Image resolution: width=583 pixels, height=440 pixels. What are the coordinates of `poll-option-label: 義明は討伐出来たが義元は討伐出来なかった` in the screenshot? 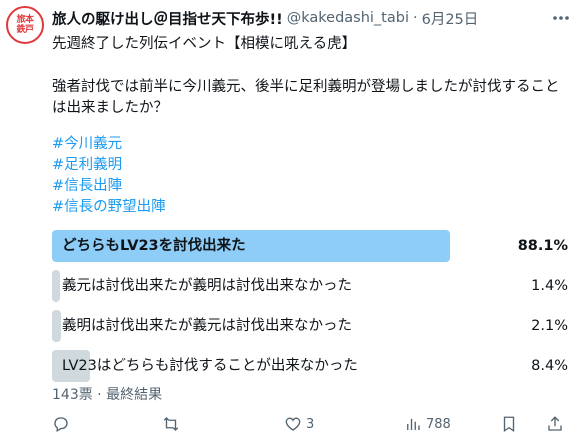 It's located at (207, 326).